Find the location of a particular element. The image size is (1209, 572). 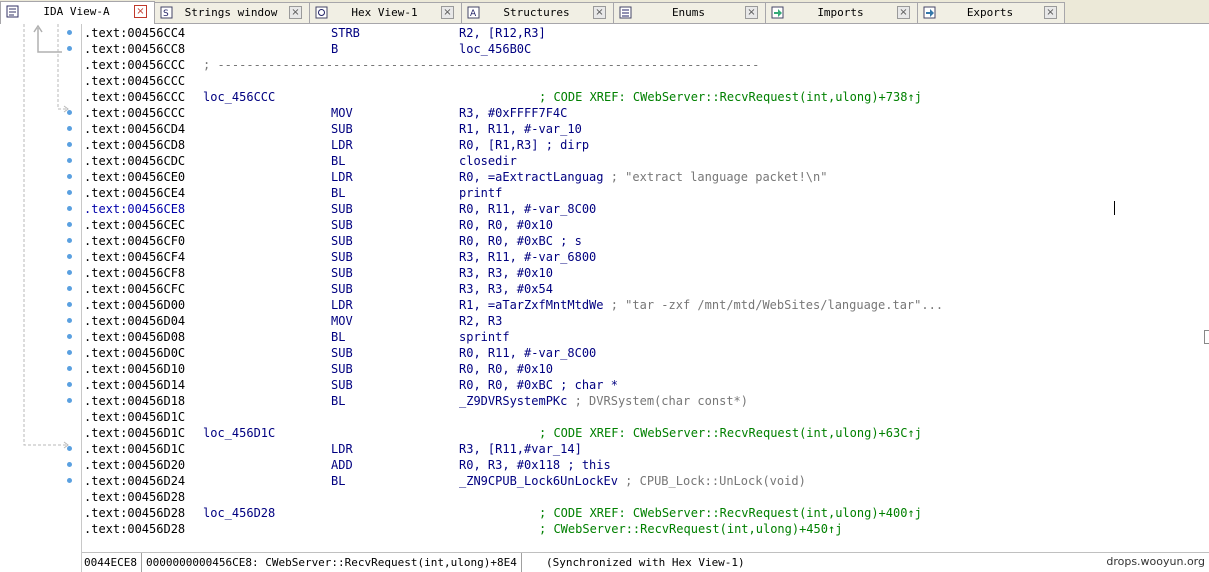

operands: R0, R3, #0x118 ; this is located at coordinates (535, 465).